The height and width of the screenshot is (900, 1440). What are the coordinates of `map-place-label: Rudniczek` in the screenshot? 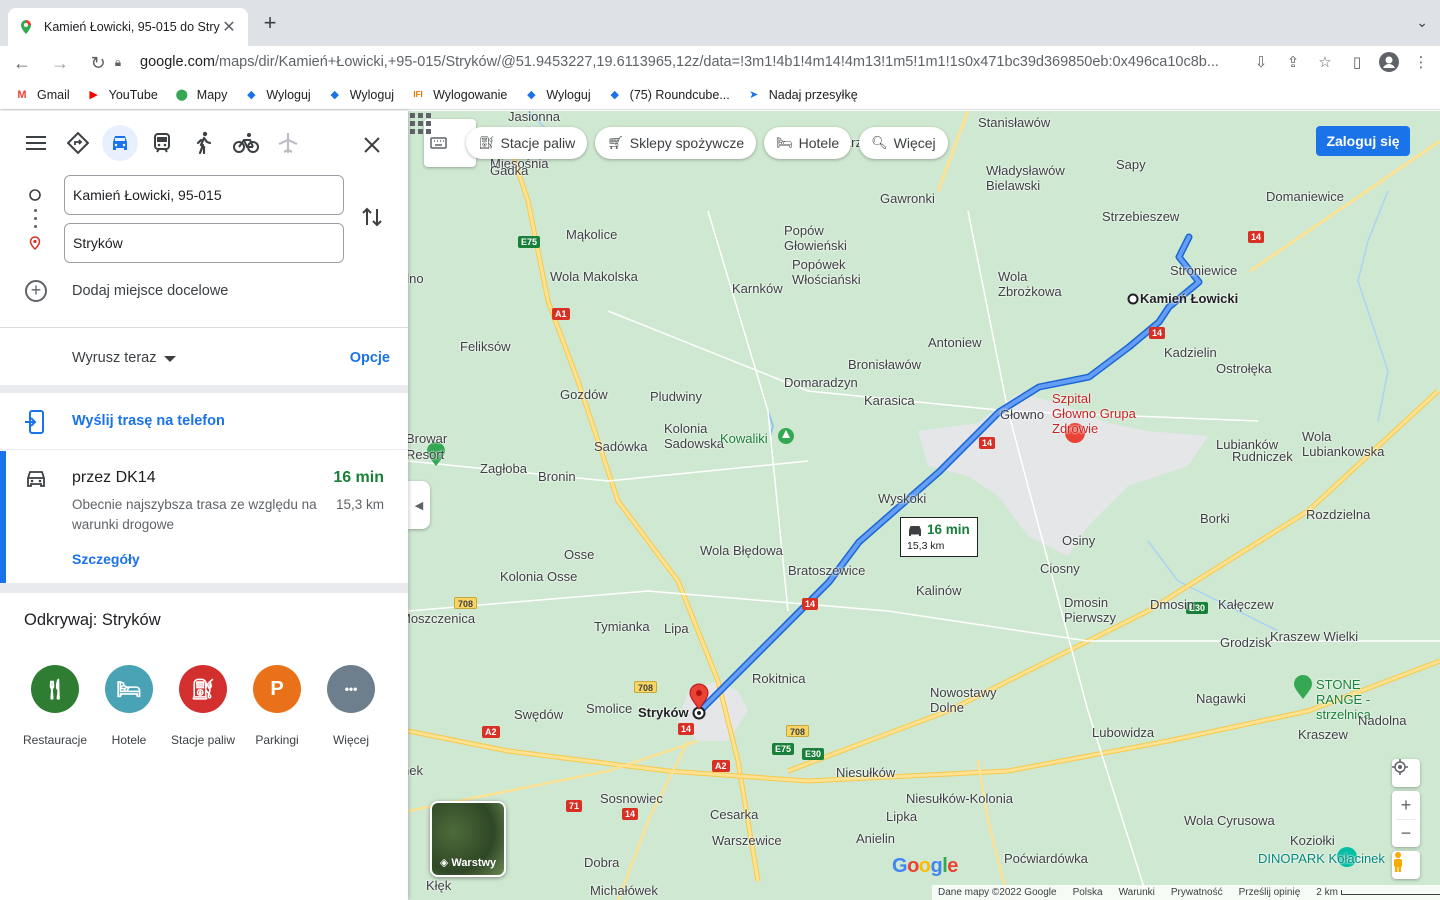 It's located at (1262, 456).